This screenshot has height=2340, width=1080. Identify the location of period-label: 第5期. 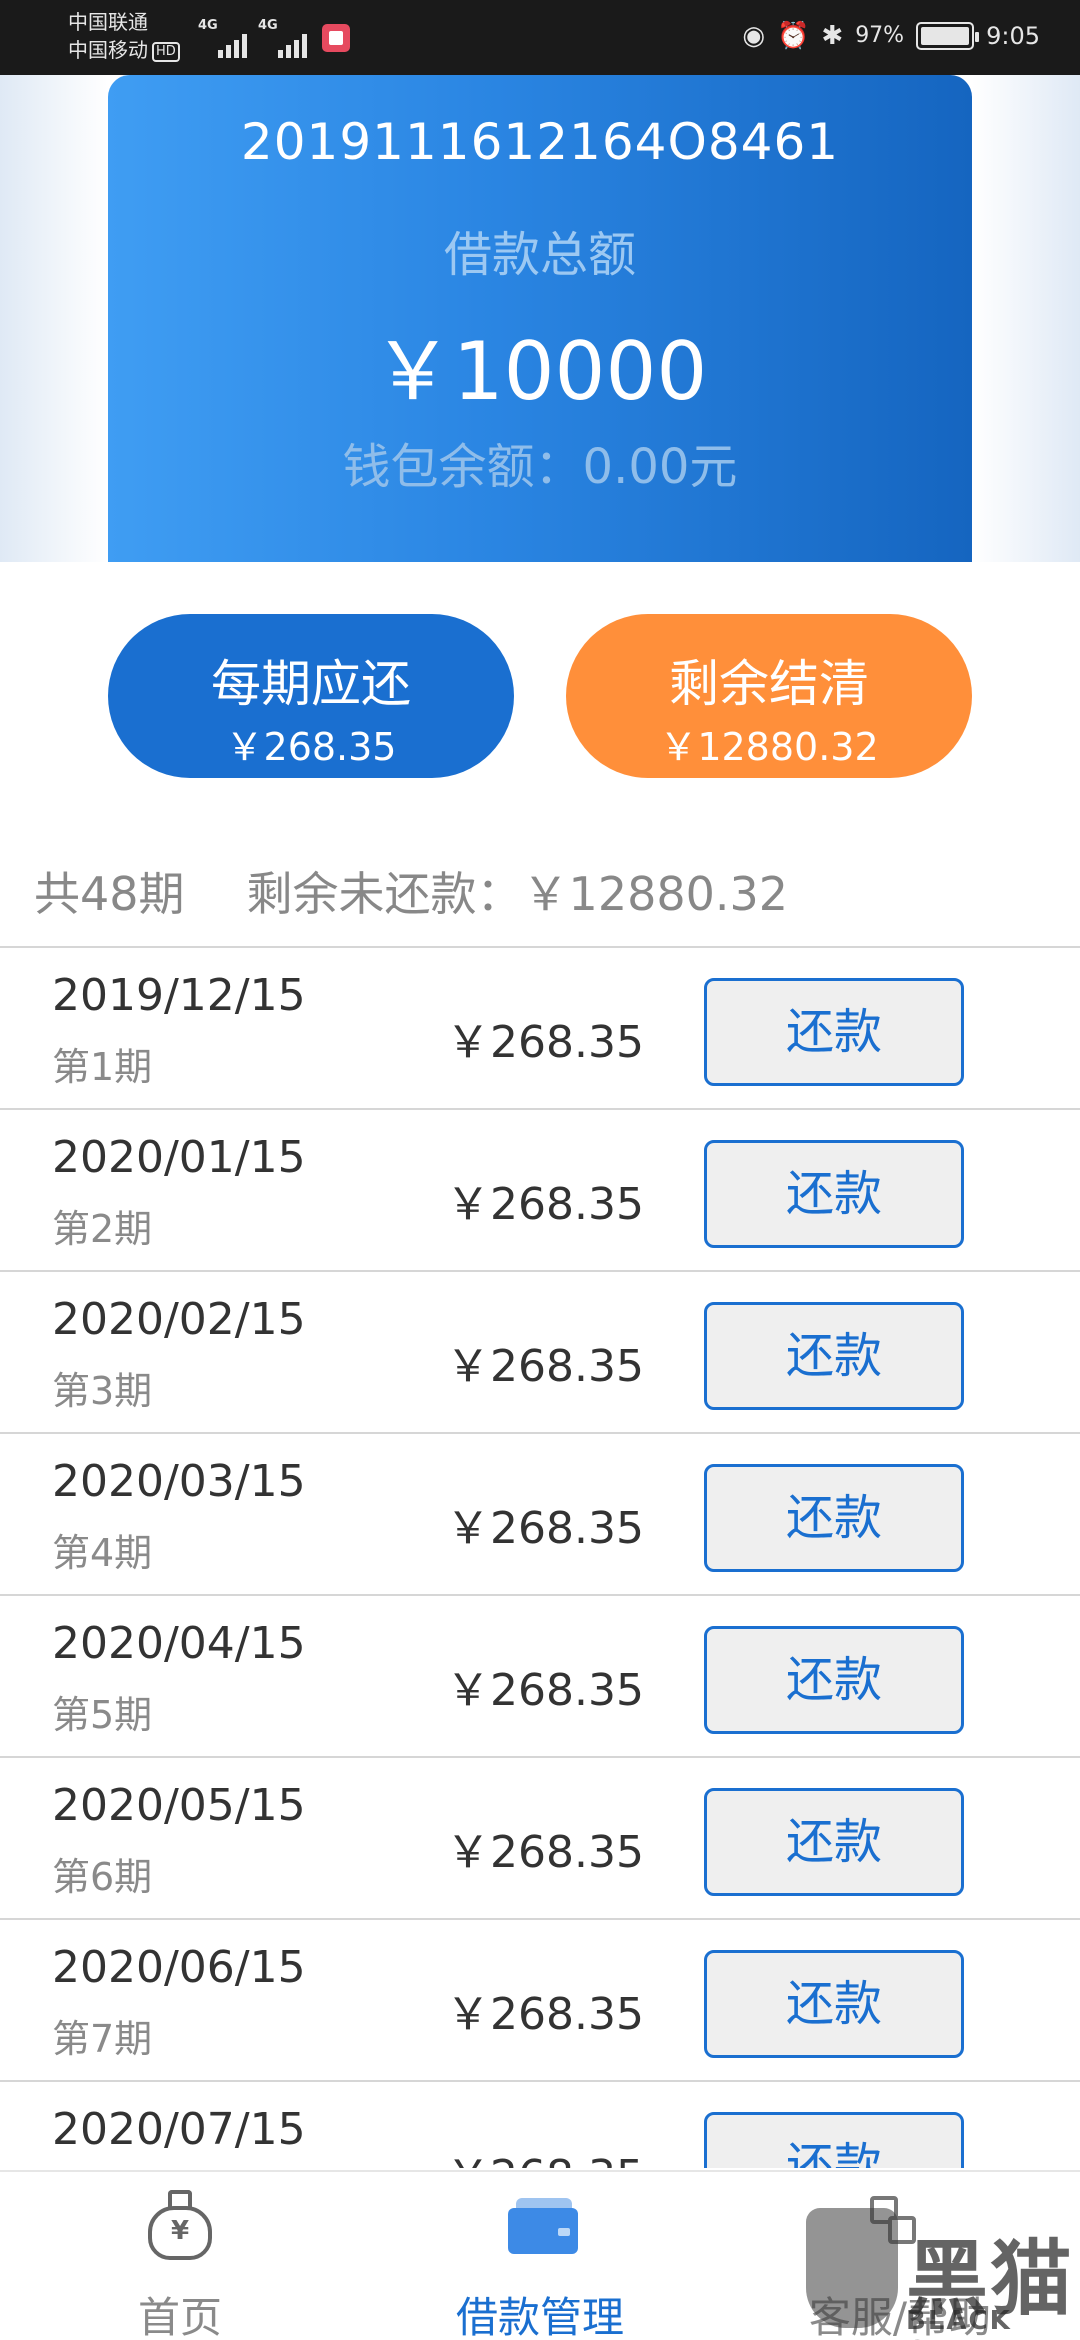
(102, 1715).